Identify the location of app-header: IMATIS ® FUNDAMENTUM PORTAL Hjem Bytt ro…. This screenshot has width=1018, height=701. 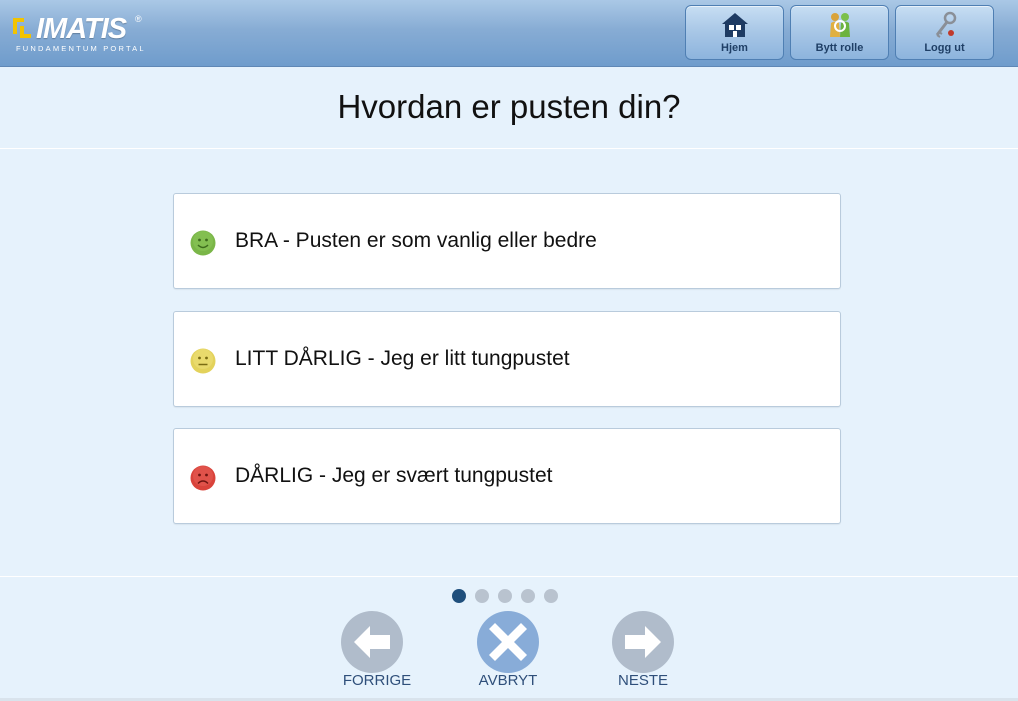
(509, 33).